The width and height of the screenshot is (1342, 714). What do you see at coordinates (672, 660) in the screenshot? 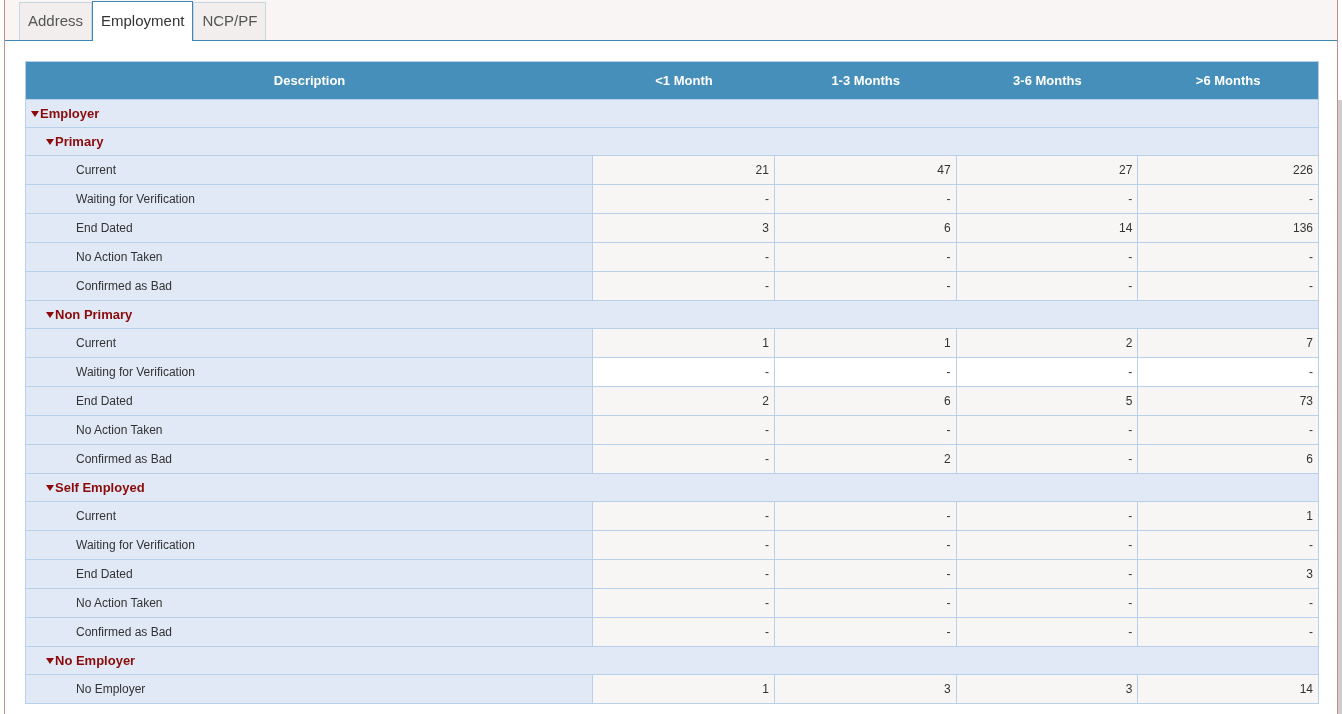
I see `group-row: No Employer` at bounding box center [672, 660].